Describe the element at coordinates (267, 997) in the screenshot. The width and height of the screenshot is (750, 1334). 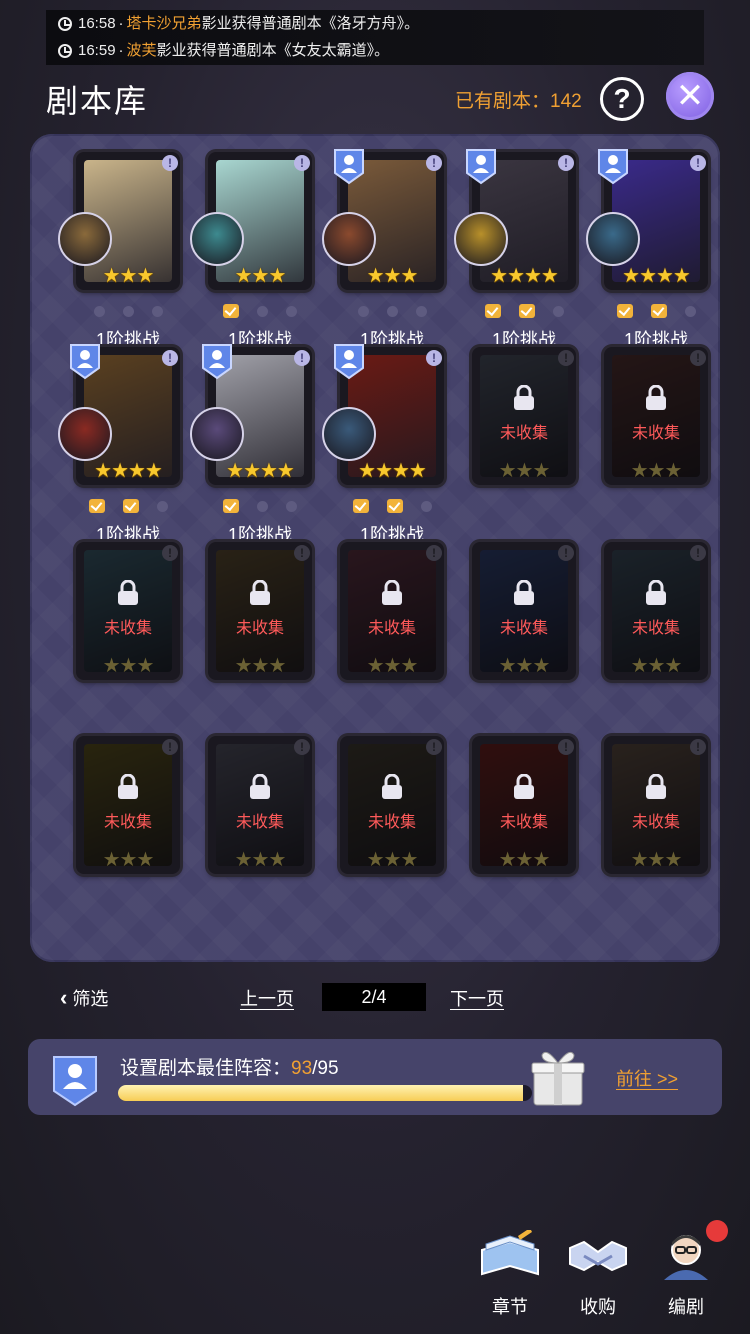
I see `prev-page-button: 上一页` at that location.